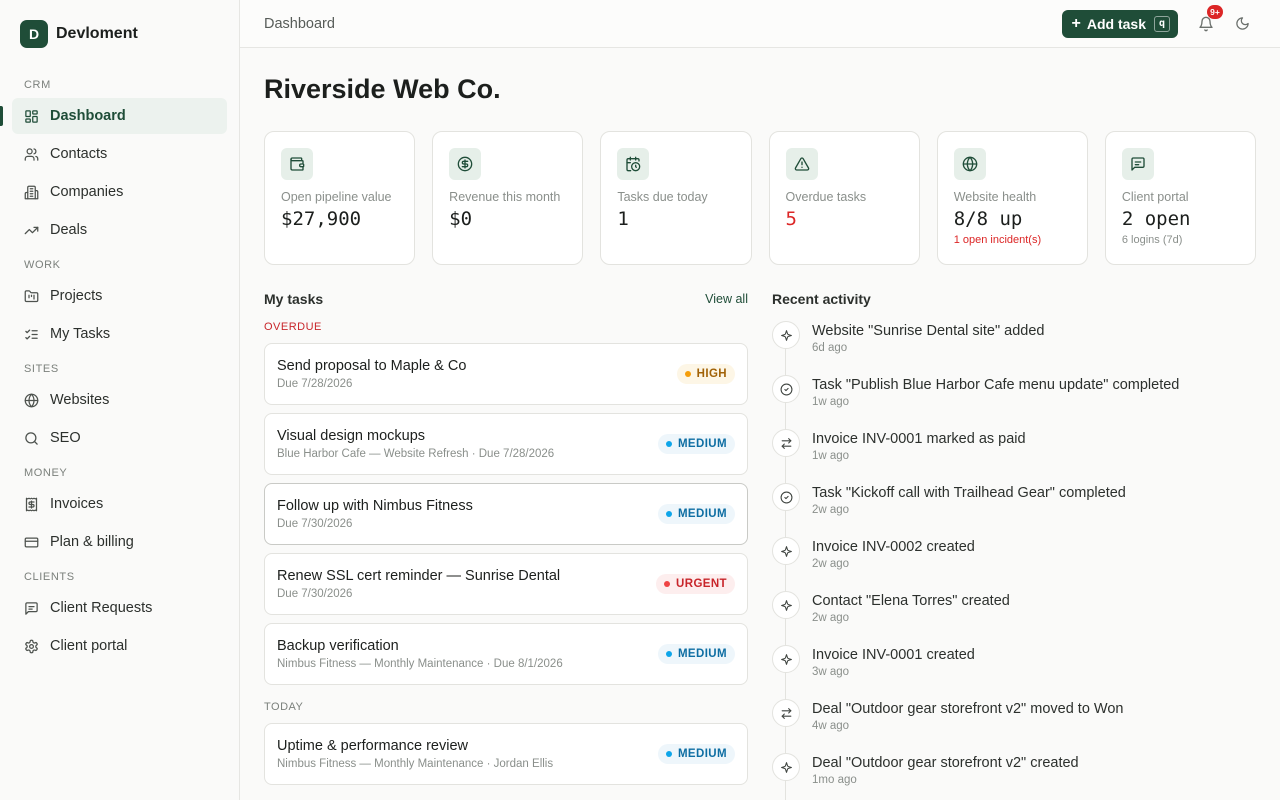  I want to click on stat-label: Client portal, so click(1155, 197).